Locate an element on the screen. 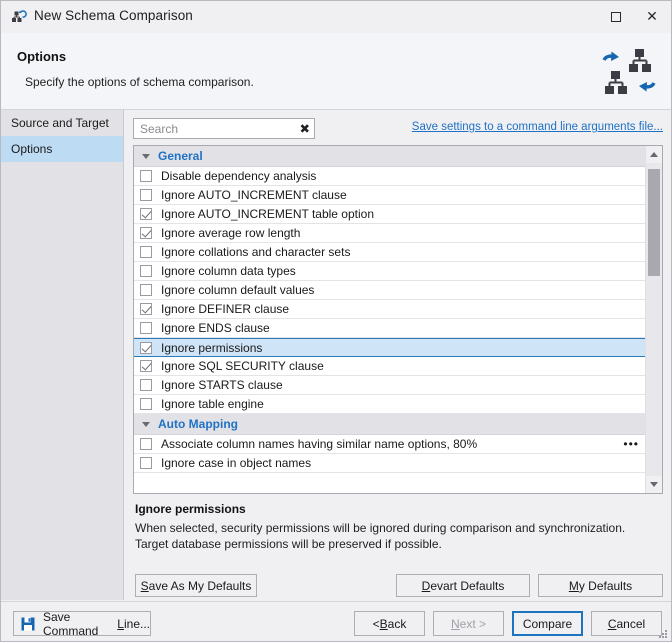 Image resolution: width=672 pixels, height=642 pixels. button-label: Save Command is located at coordinates (71, 623).